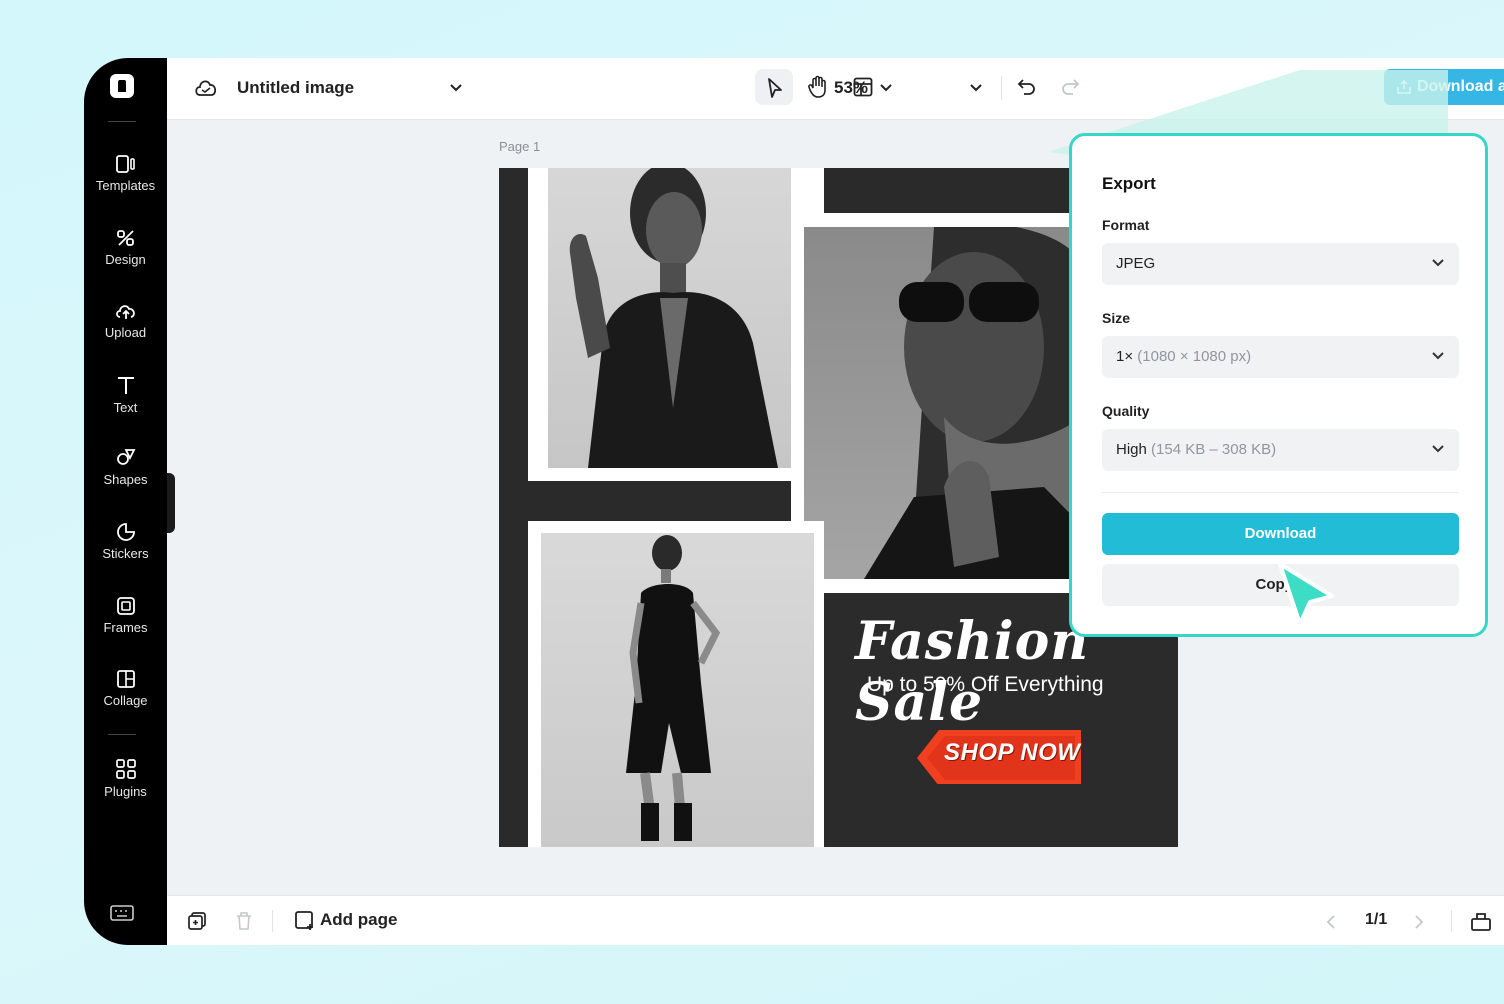  Describe the element at coordinates (358, 920) in the screenshot. I see `add-page-button: Add page` at that location.